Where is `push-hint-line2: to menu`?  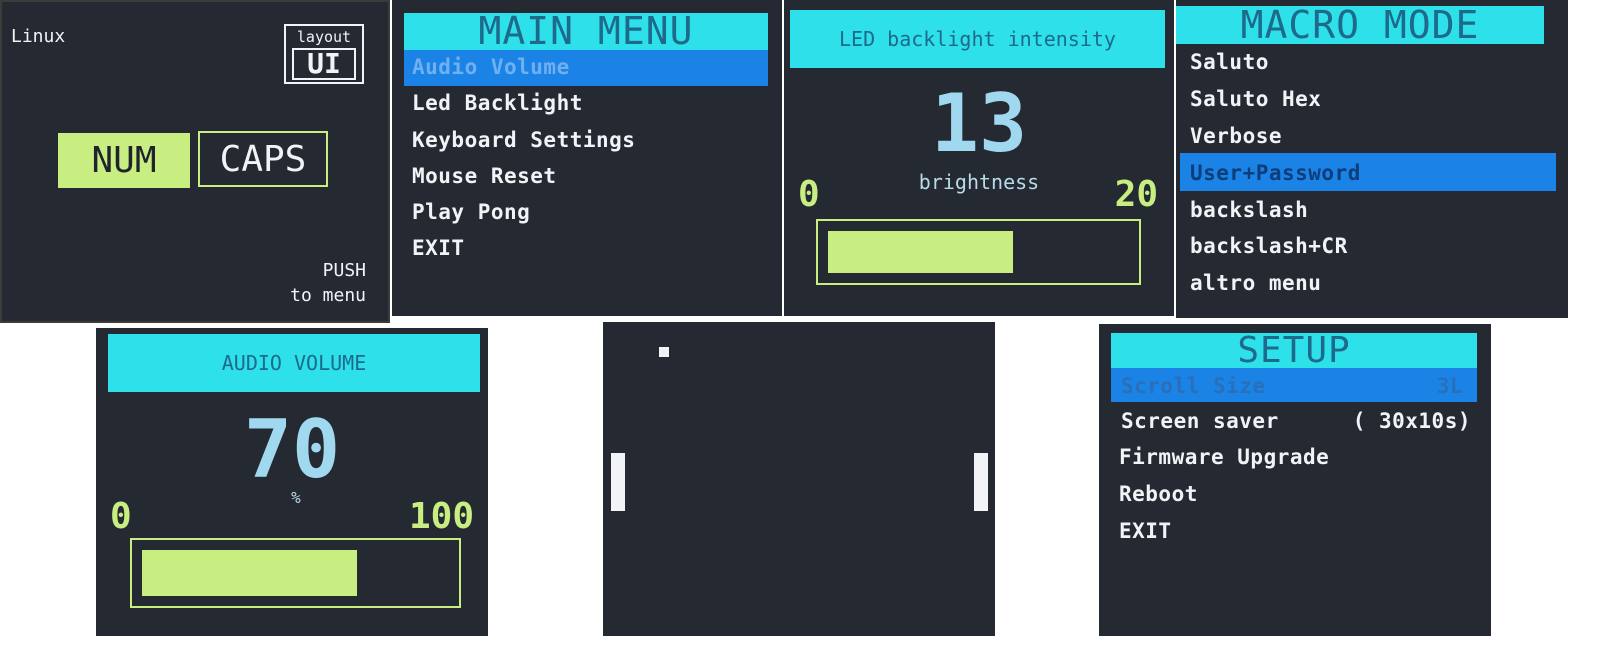
push-hint-line2: to menu is located at coordinates (328, 295).